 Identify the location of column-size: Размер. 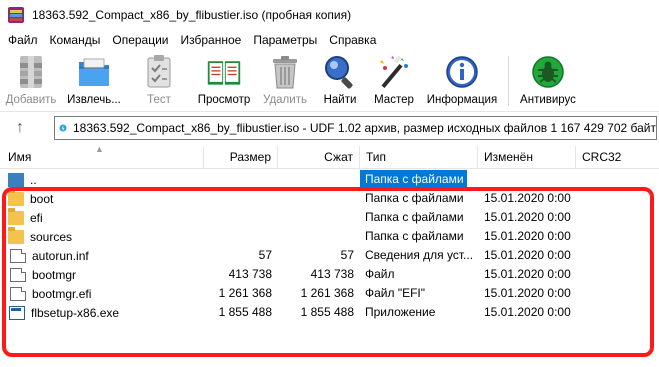
(241, 157).